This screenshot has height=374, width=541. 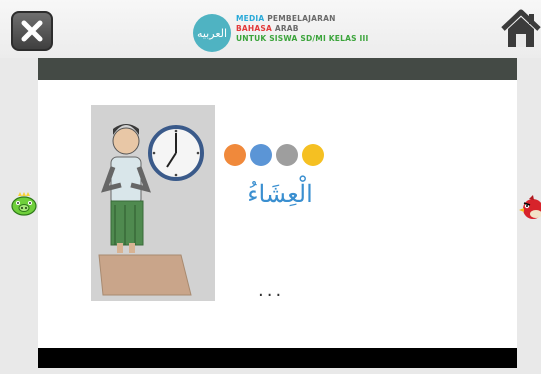 I want to click on close-button, so click(x=32, y=31).